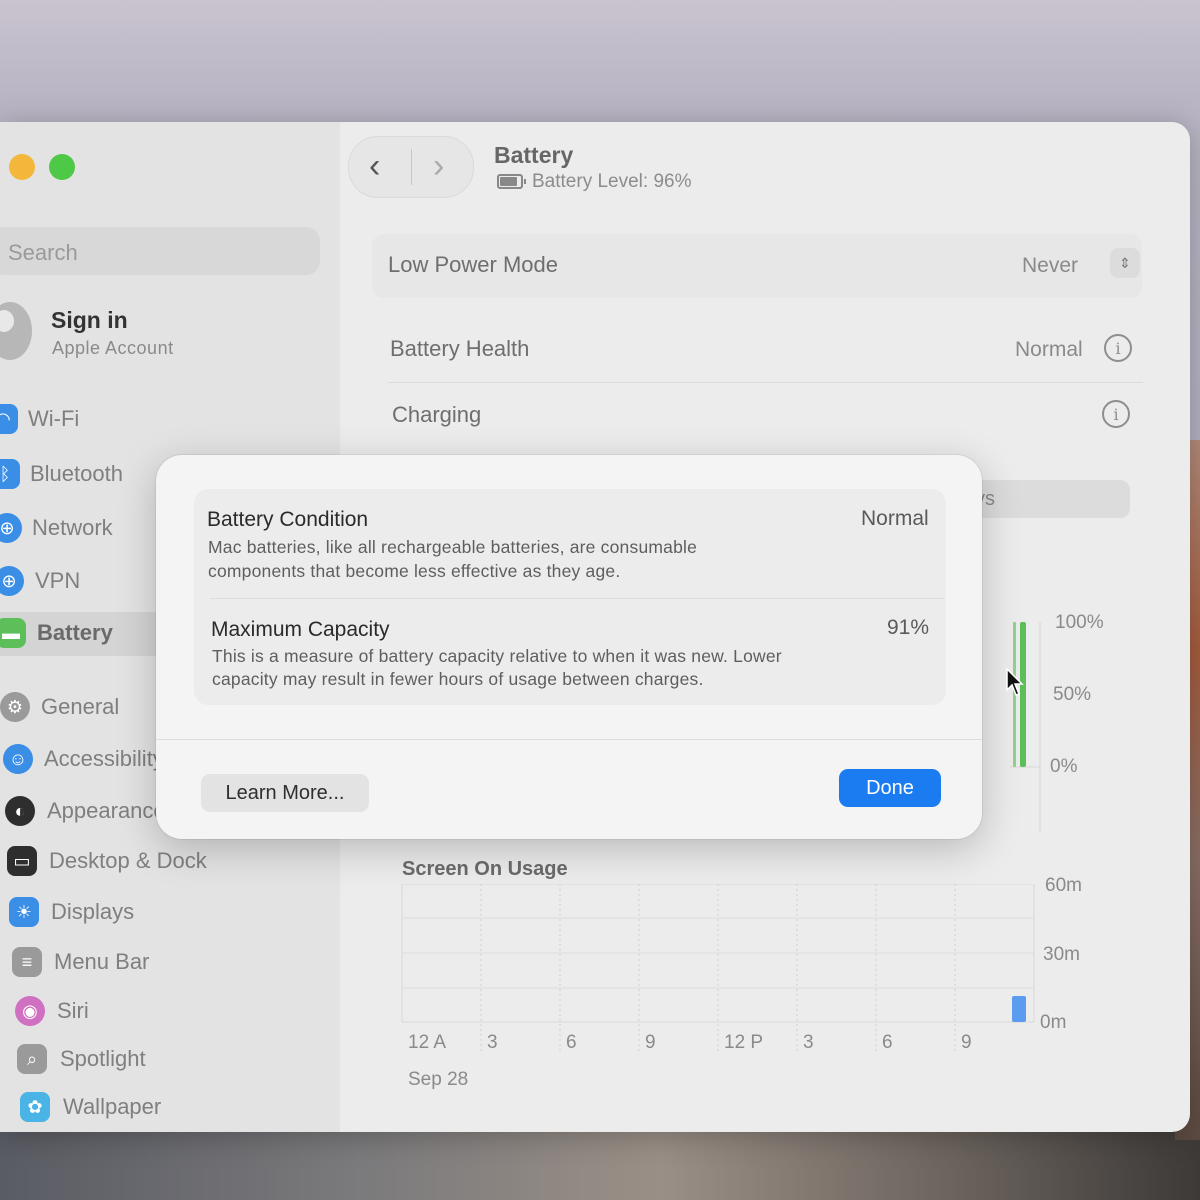 The width and height of the screenshot is (1200, 1200). I want to click on nav-divider, so click(411, 167).